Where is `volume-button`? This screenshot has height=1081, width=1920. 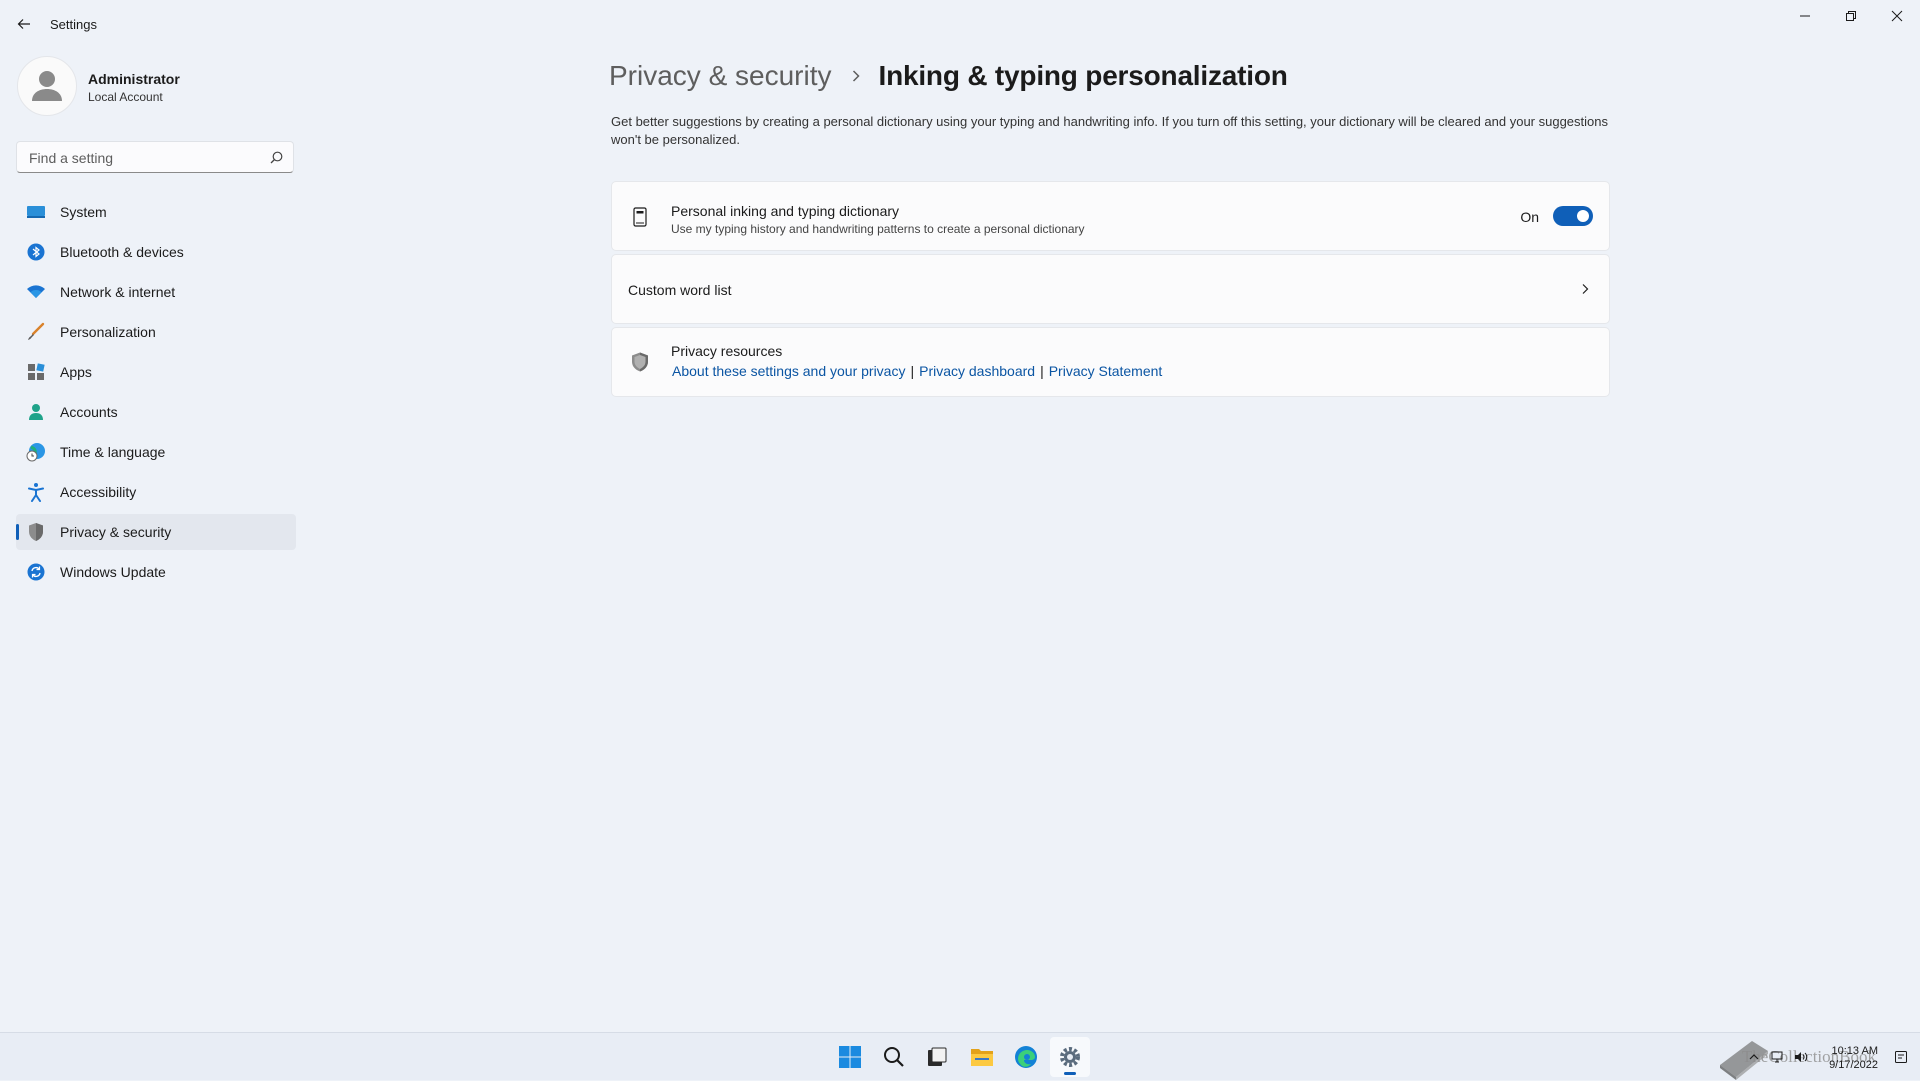
volume-button is located at coordinates (1801, 1057).